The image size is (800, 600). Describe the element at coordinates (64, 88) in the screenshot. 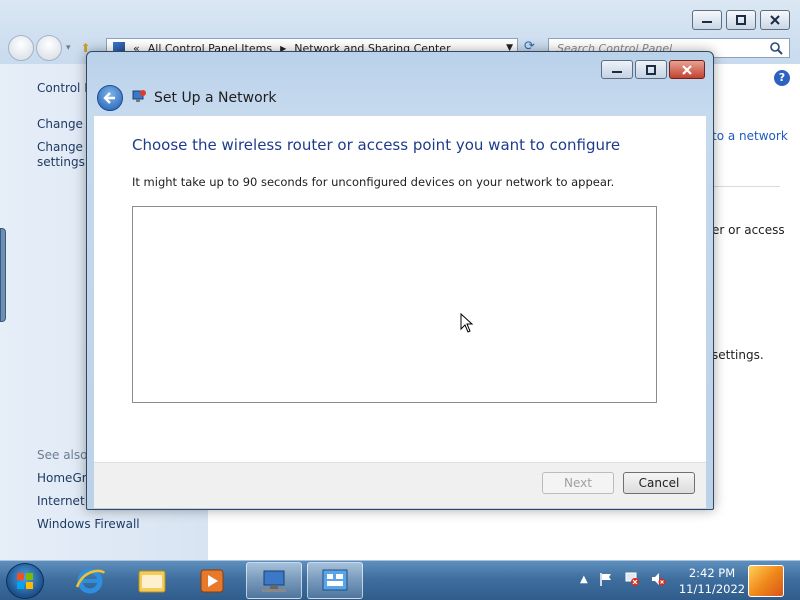

I see `sidebar-link-control-panel-home: Control P` at that location.